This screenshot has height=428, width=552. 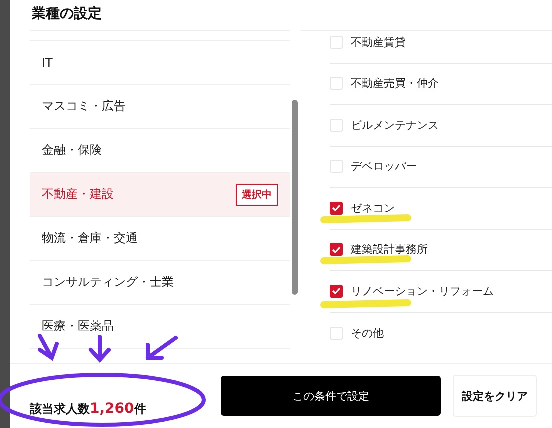 What do you see at coordinates (331, 396) in the screenshot?
I see `apply-button: この条件で設定` at bounding box center [331, 396].